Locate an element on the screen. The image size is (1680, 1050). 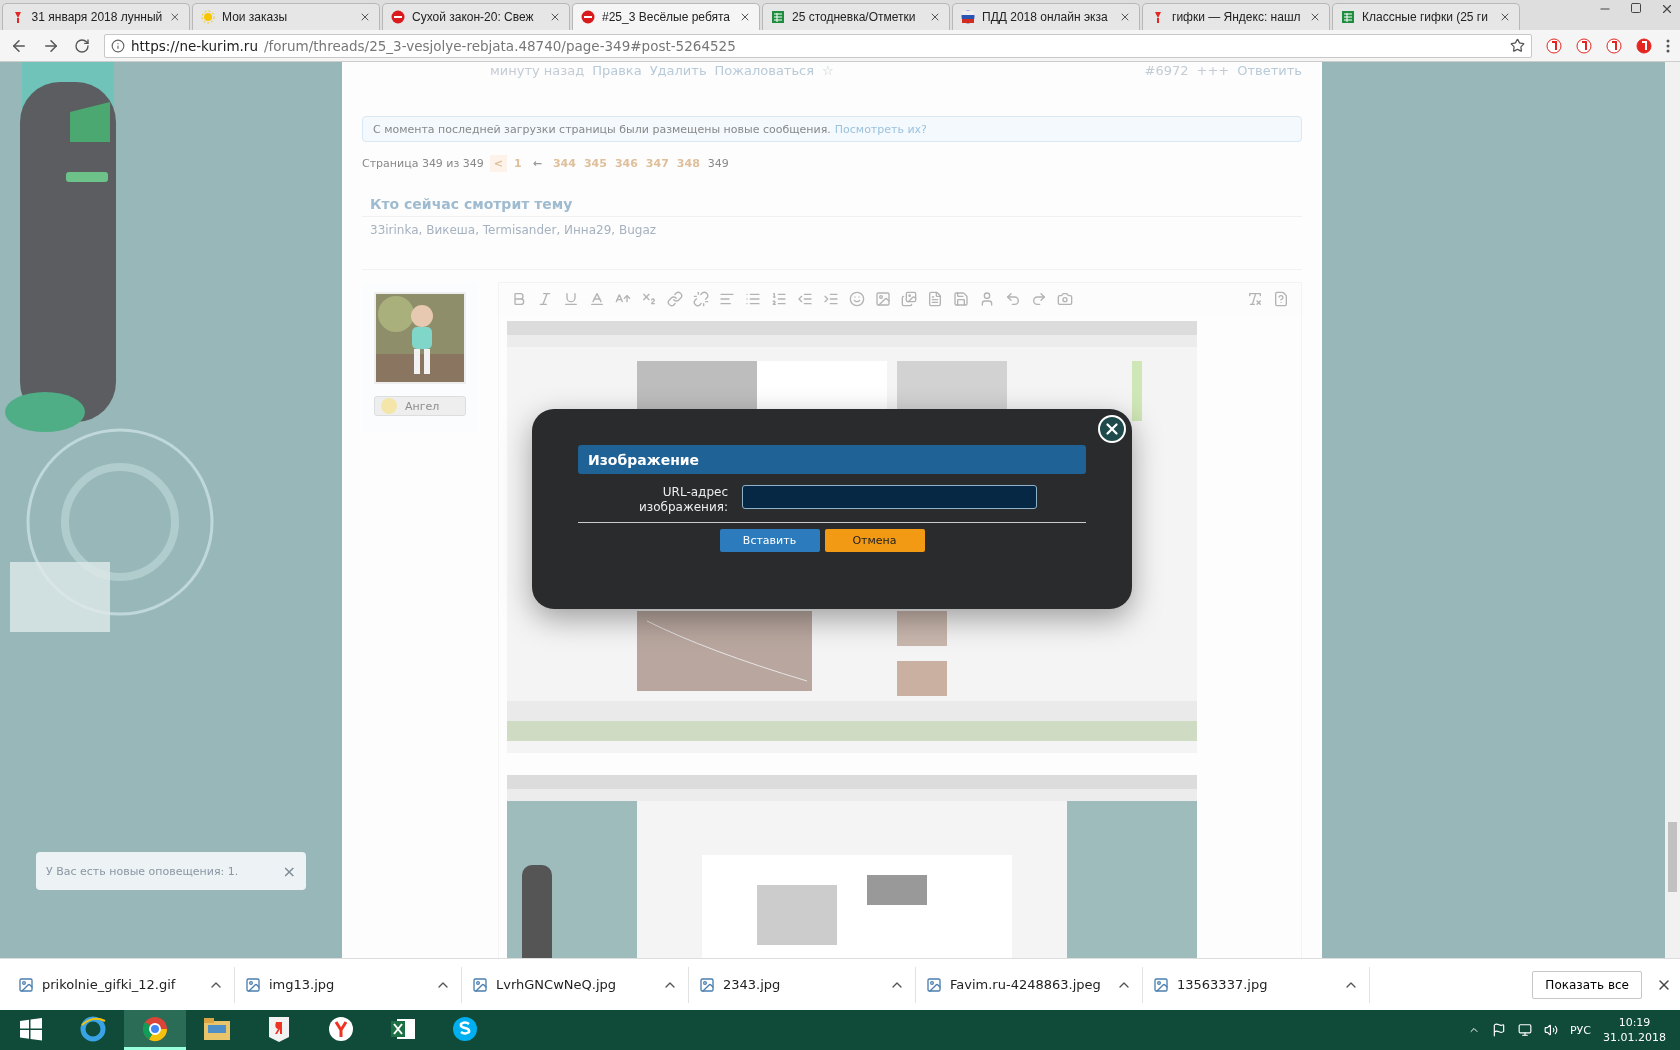
info-icon is located at coordinates (118, 45).